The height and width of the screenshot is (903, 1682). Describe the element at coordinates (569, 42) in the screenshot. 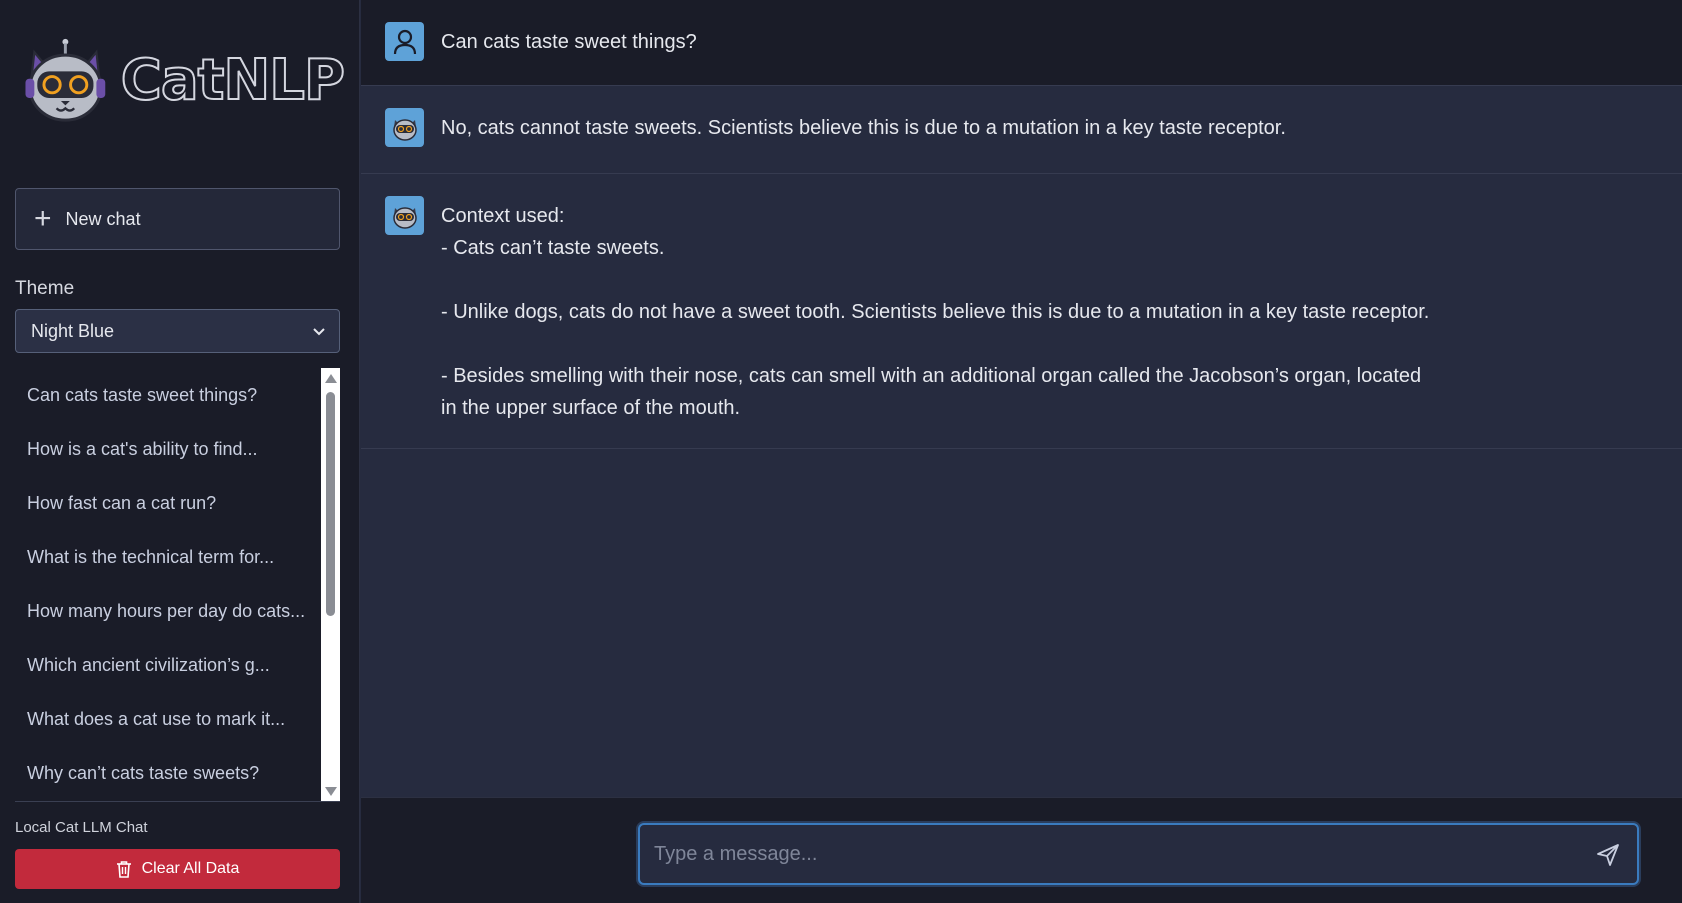

I see `message-text: Can cats taste sweet things?` at that location.